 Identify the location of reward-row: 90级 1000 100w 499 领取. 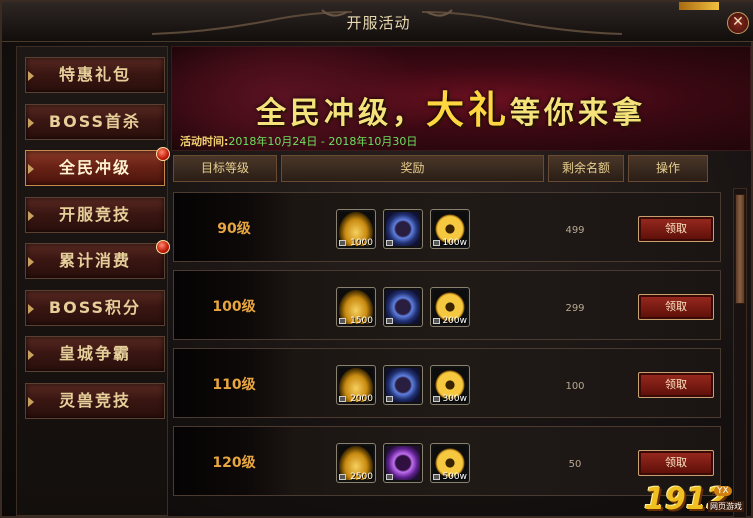
(447, 227).